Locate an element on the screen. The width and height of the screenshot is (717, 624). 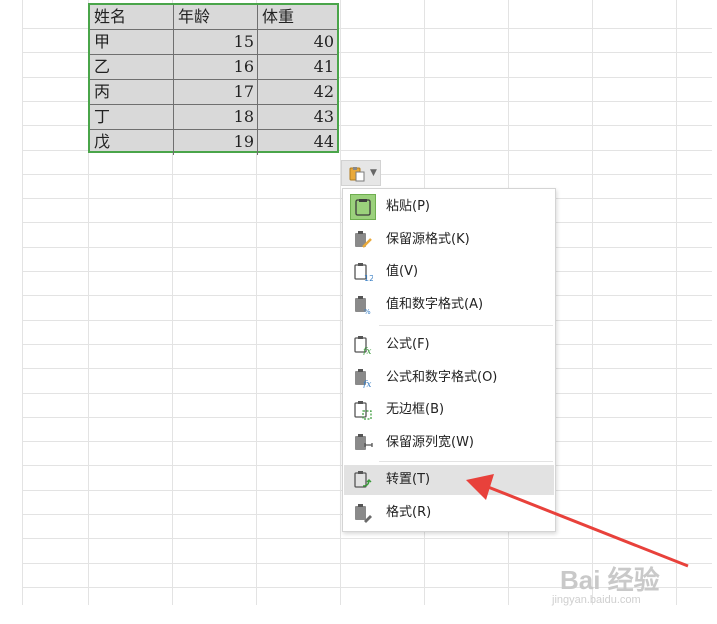
paste-options-button: ▼ is located at coordinates (361, 173).